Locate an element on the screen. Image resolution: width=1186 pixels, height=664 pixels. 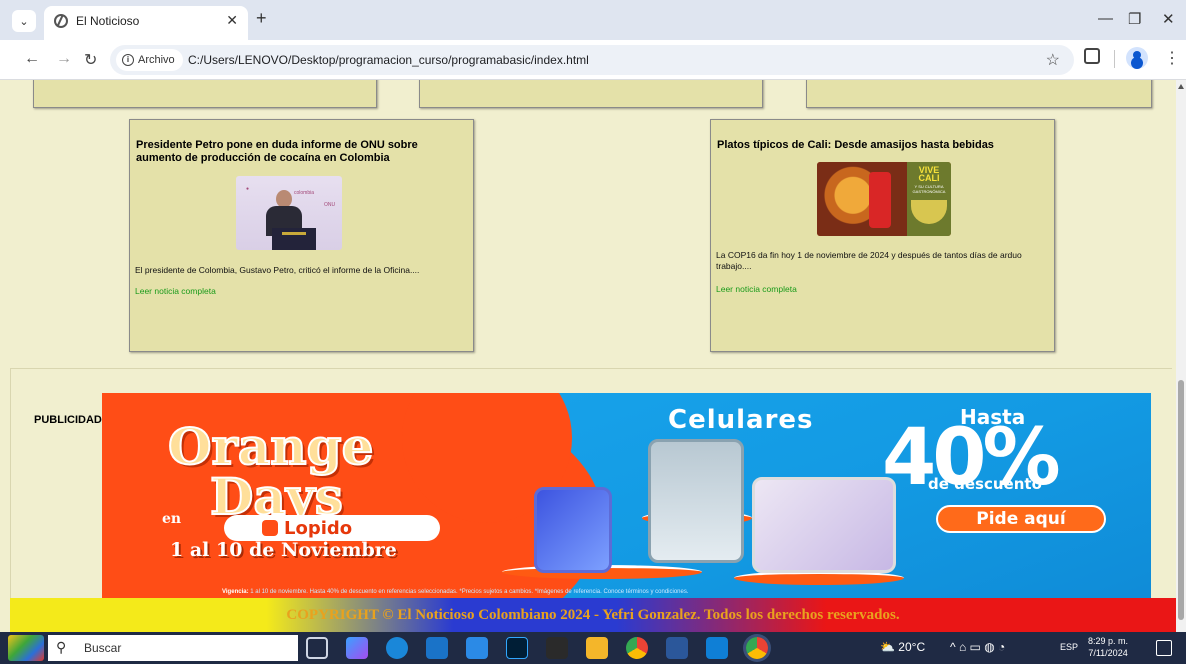
site-info-chip: i Archivo is located at coordinates (149, 60).